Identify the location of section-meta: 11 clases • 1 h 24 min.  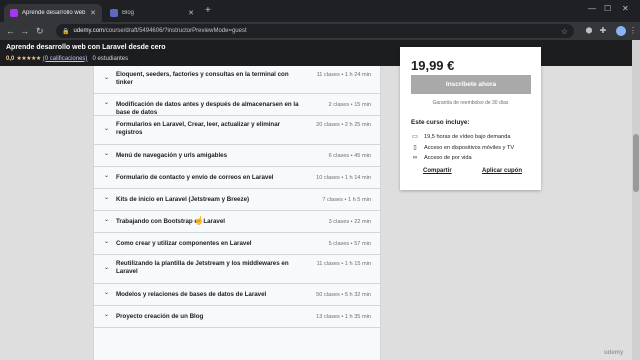
(343, 75).